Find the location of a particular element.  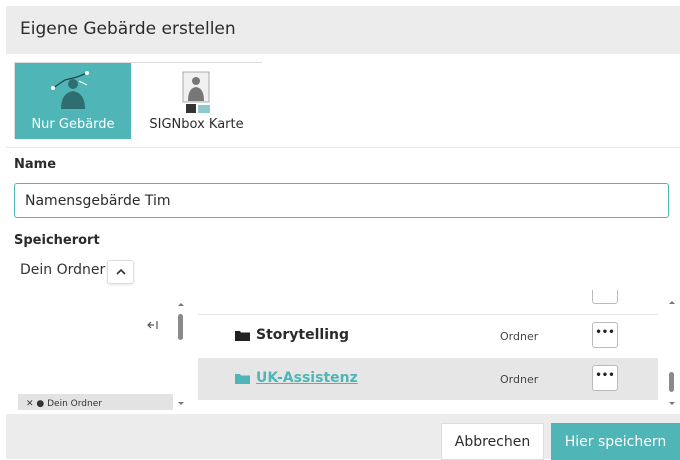

tree-scrollbar is located at coordinates (181, 354).